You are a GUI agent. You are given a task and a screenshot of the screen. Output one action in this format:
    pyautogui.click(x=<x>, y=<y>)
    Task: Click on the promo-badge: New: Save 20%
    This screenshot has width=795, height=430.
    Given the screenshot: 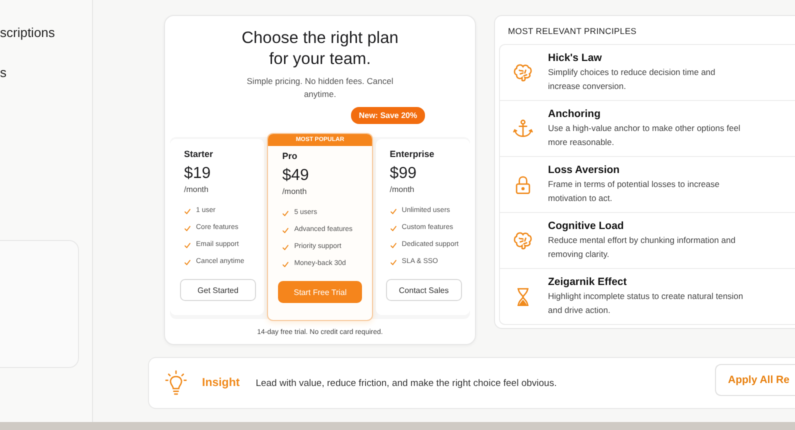 What is the action you would take?
    pyautogui.click(x=388, y=115)
    